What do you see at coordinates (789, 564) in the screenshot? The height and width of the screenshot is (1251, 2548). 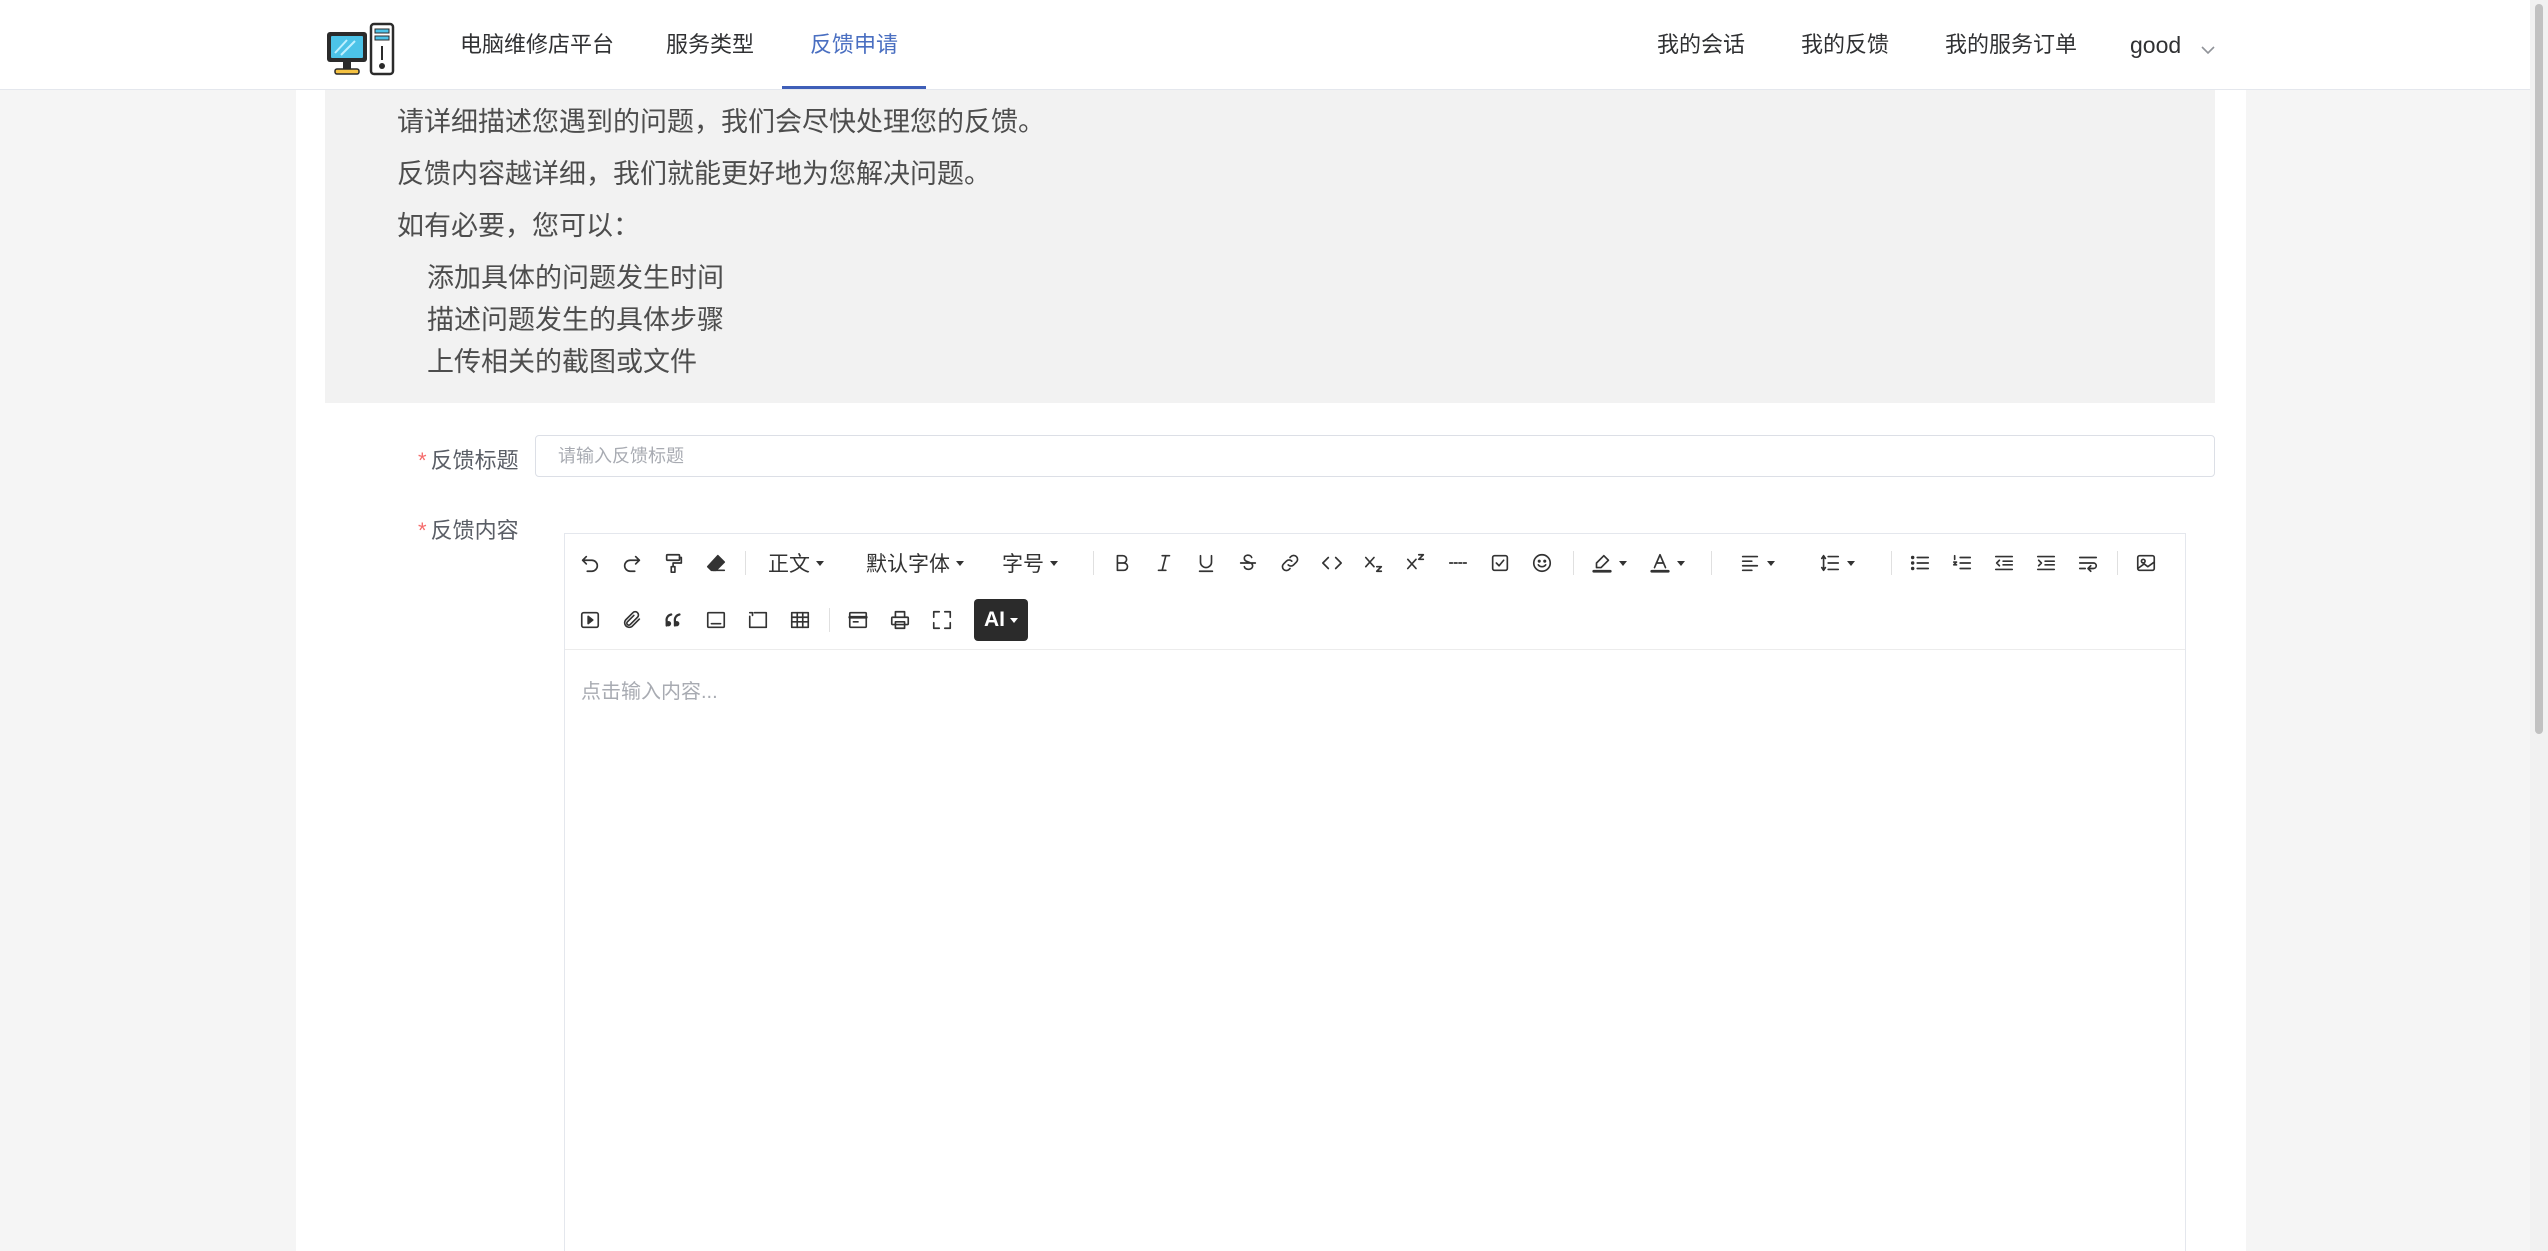 I see `heading-select-value: 正文` at bounding box center [789, 564].